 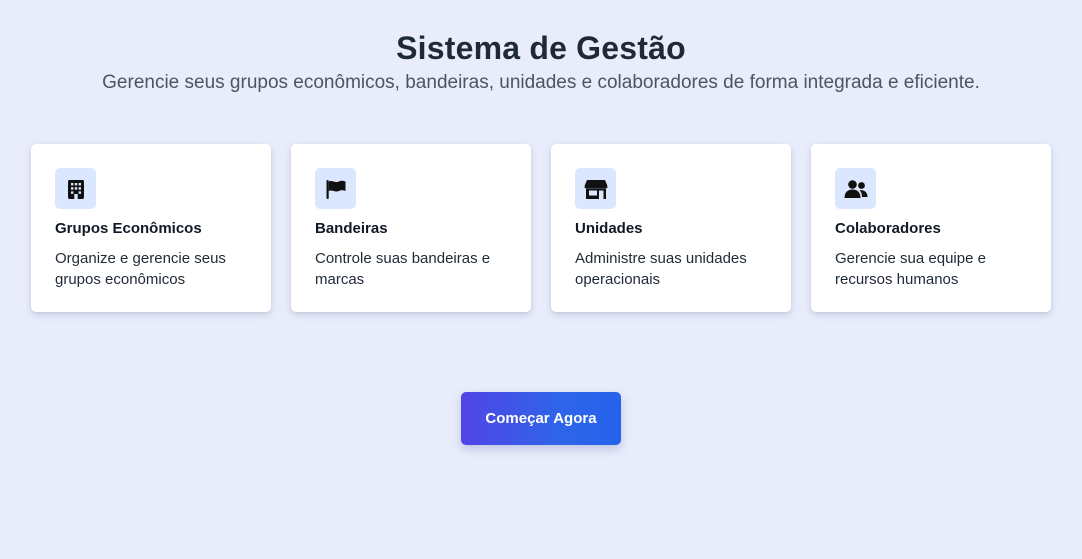 I want to click on start-now-button: Começar Agora, so click(x=541, y=418).